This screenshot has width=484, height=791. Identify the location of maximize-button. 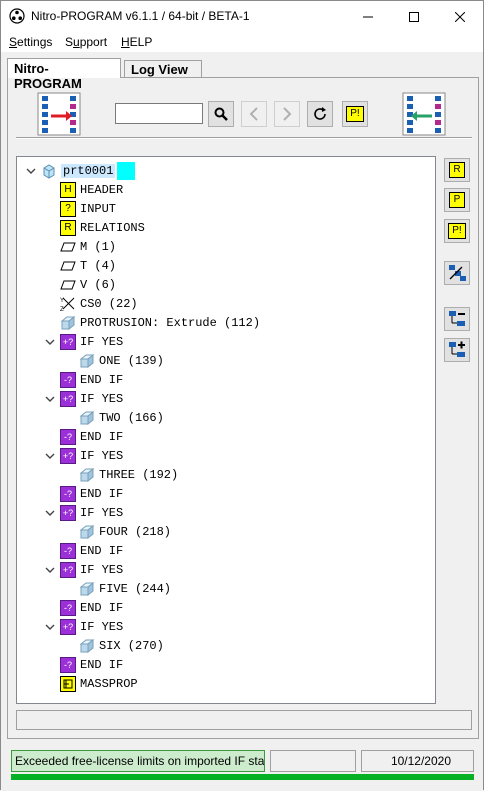
(414, 16).